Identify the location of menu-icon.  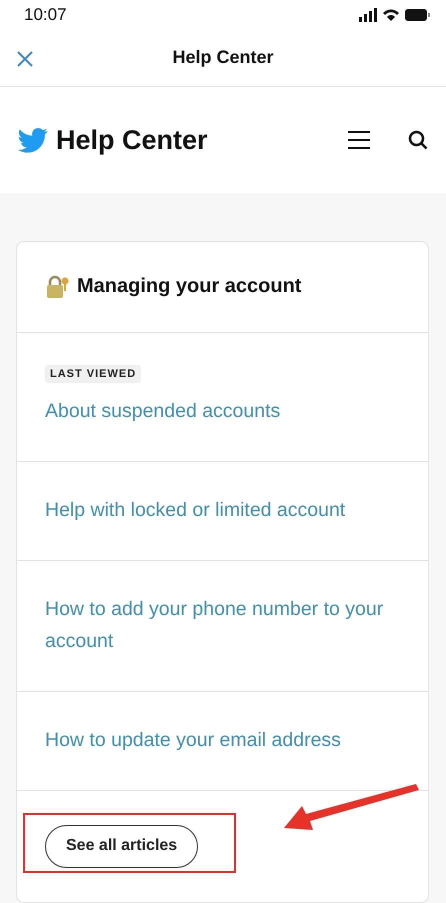
(359, 140).